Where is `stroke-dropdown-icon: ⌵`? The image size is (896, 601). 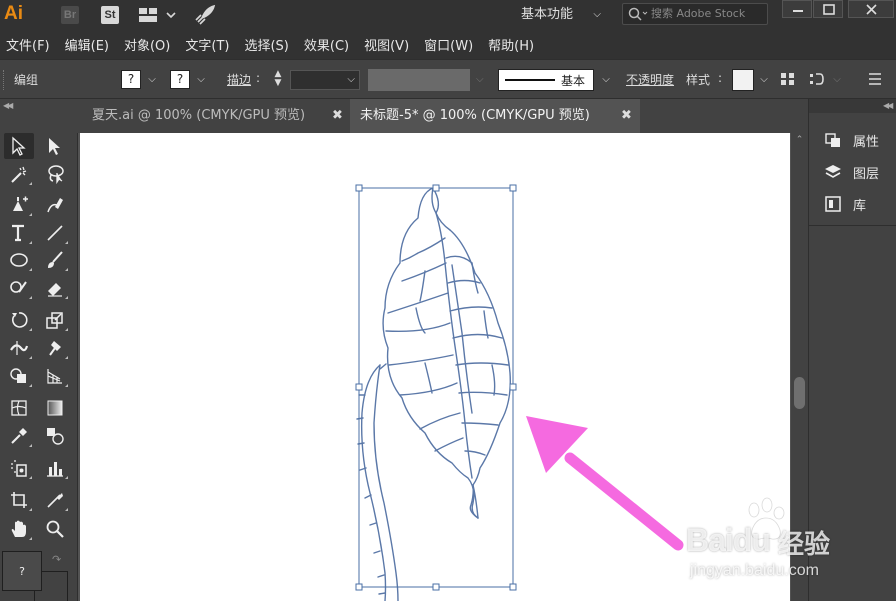
stroke-dropdown-icon: ⌵ is located at coordinates (201, 79).